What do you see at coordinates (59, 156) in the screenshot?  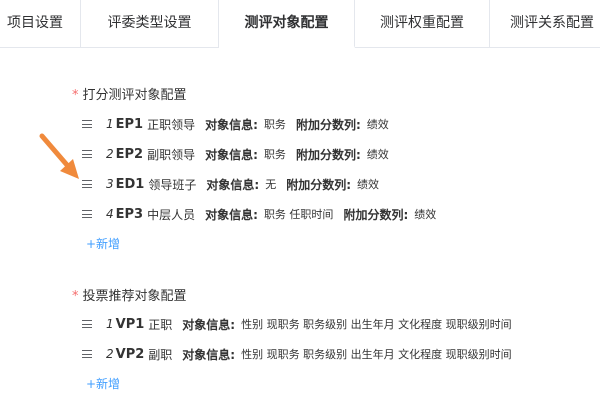 I see `annotation-arrow-icon` at bounding box center [59, 156].